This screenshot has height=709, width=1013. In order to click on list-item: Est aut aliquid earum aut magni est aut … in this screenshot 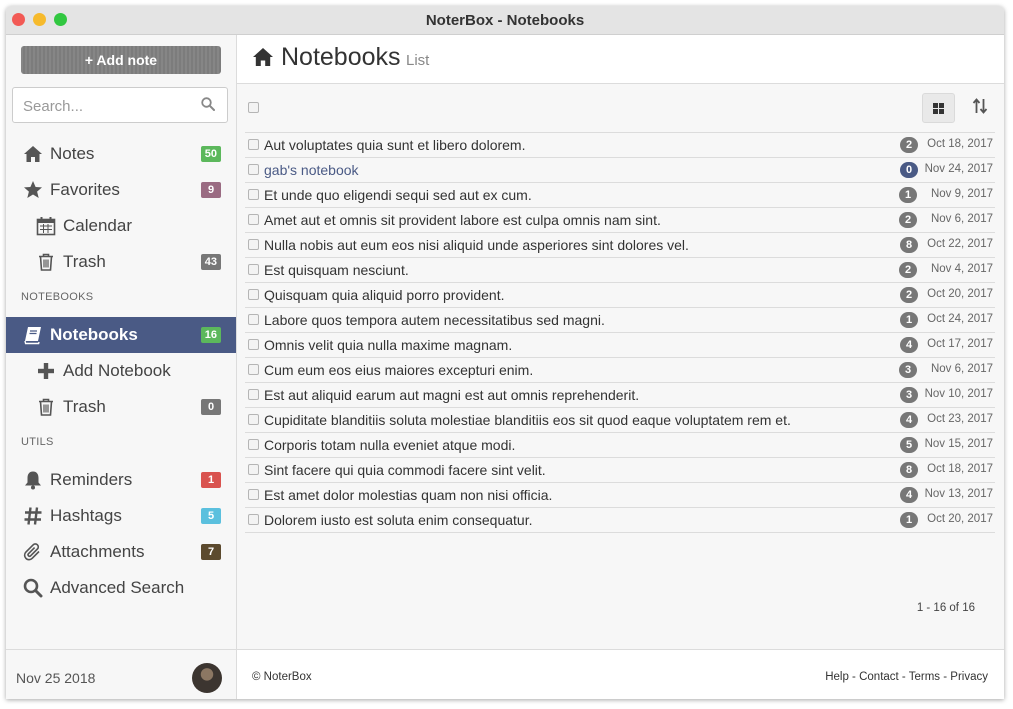, I will do `click(620, 395)`.